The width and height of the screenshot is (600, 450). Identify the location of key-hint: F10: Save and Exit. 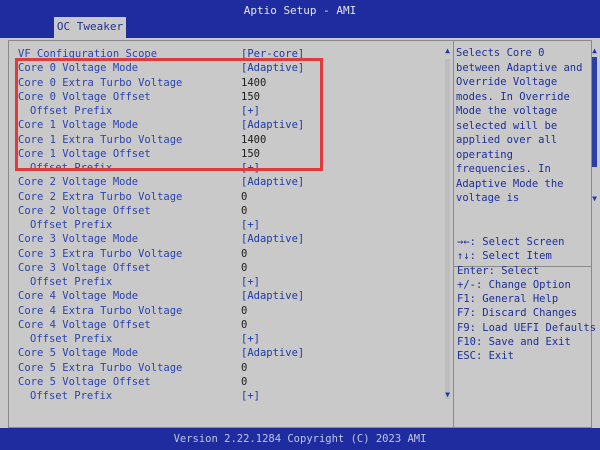
(514, 342).